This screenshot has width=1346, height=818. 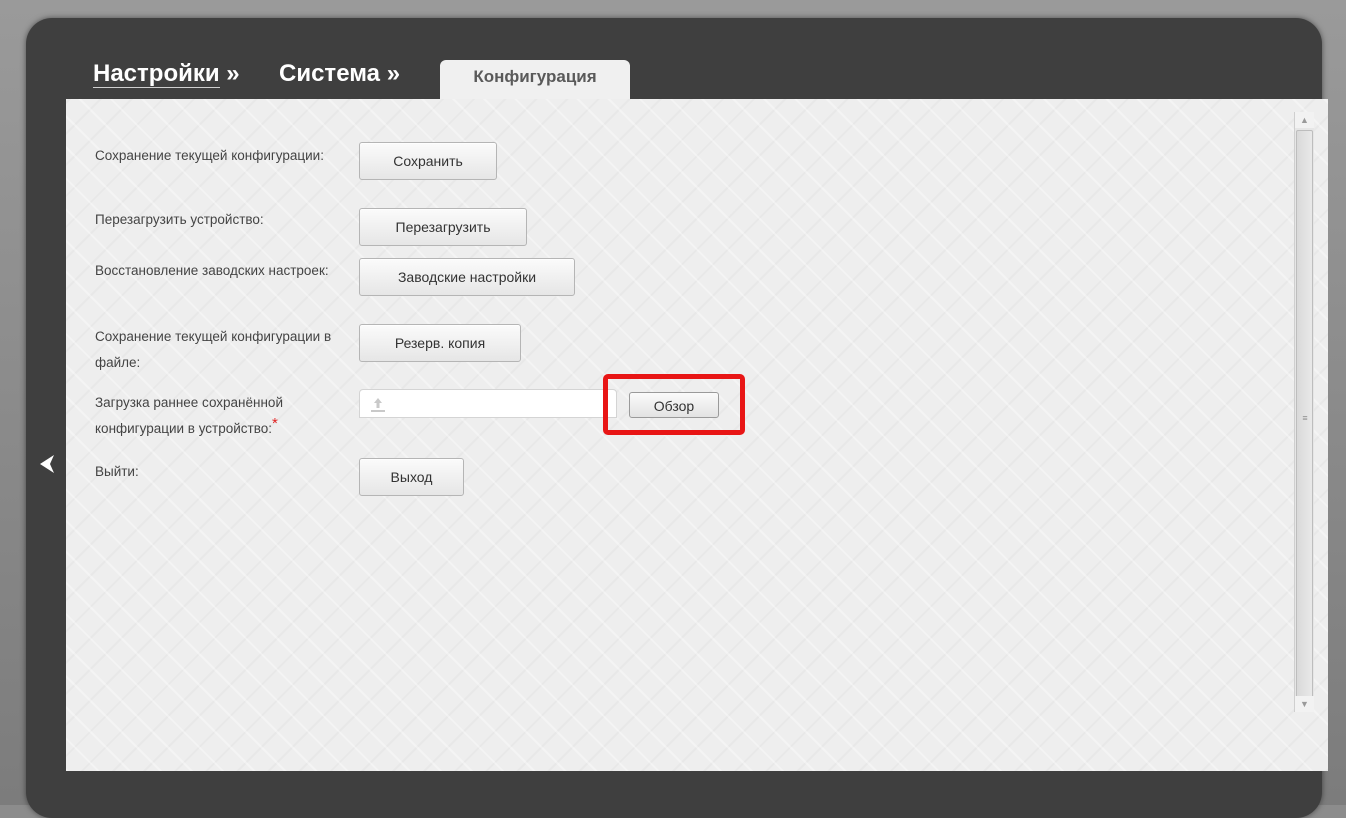 I want to click on save-config-label: Сохранение текущей конфигурации:, so click(x=209, y=155).